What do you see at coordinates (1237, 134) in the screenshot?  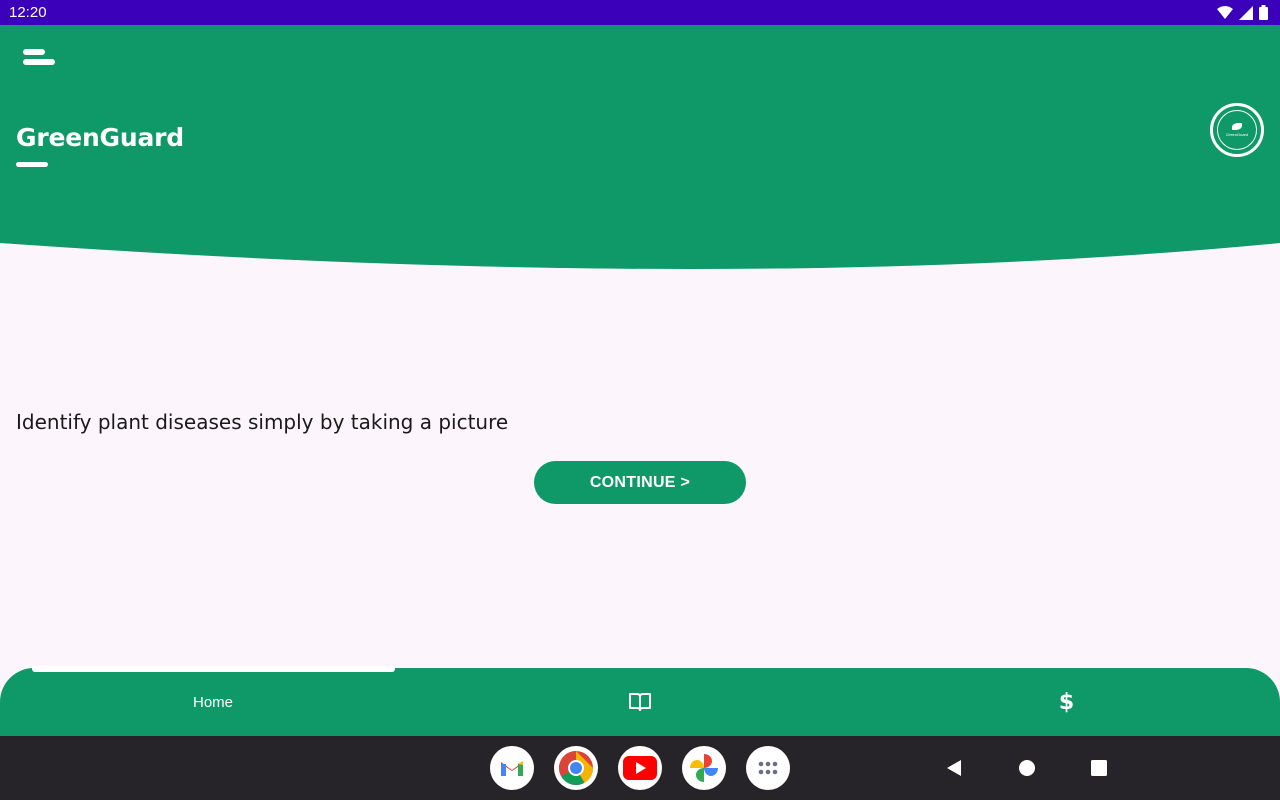 I see `logo-text: GreenGuard` at bounding box center [1237, 134].